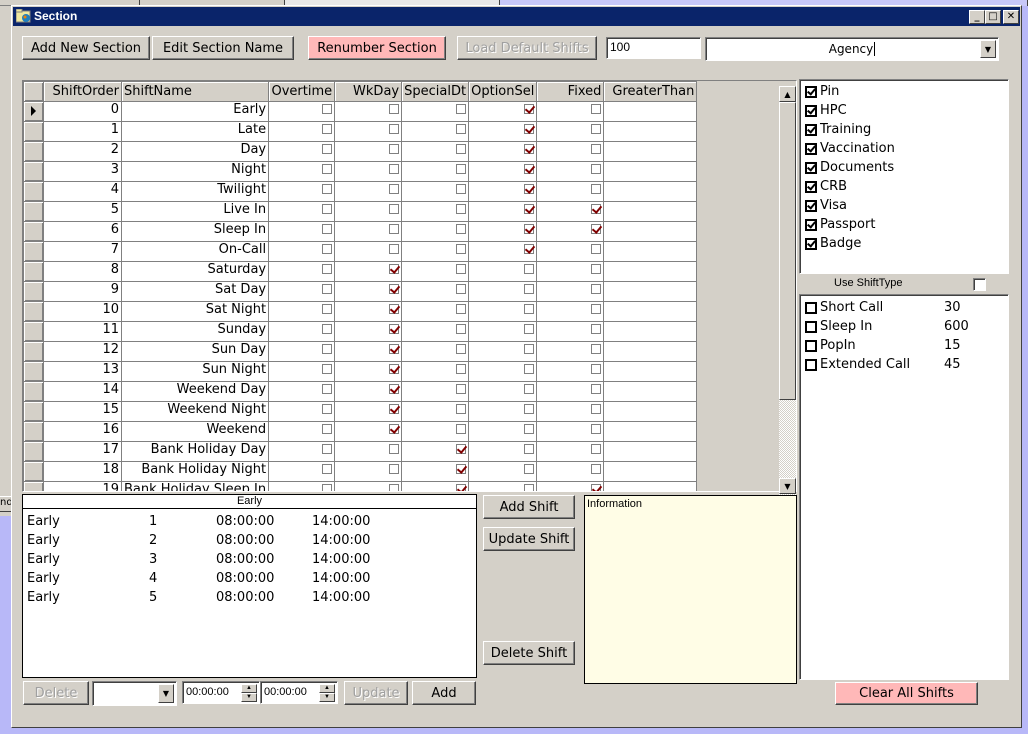  I want to click on requirement-item: Badge, so click(833, 243).